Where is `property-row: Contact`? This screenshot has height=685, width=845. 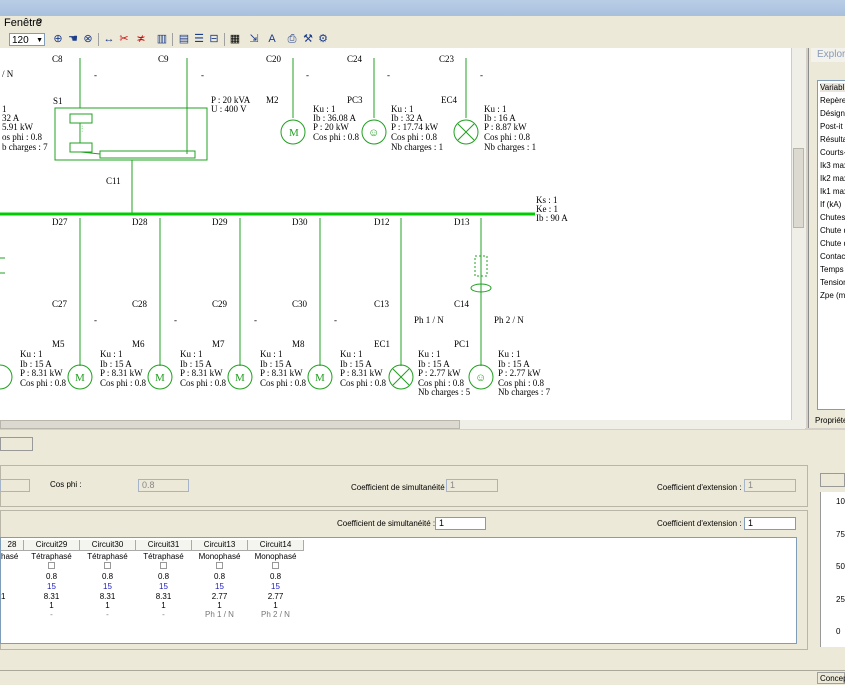 property-row: Contact is located at coordinates (832, 256).